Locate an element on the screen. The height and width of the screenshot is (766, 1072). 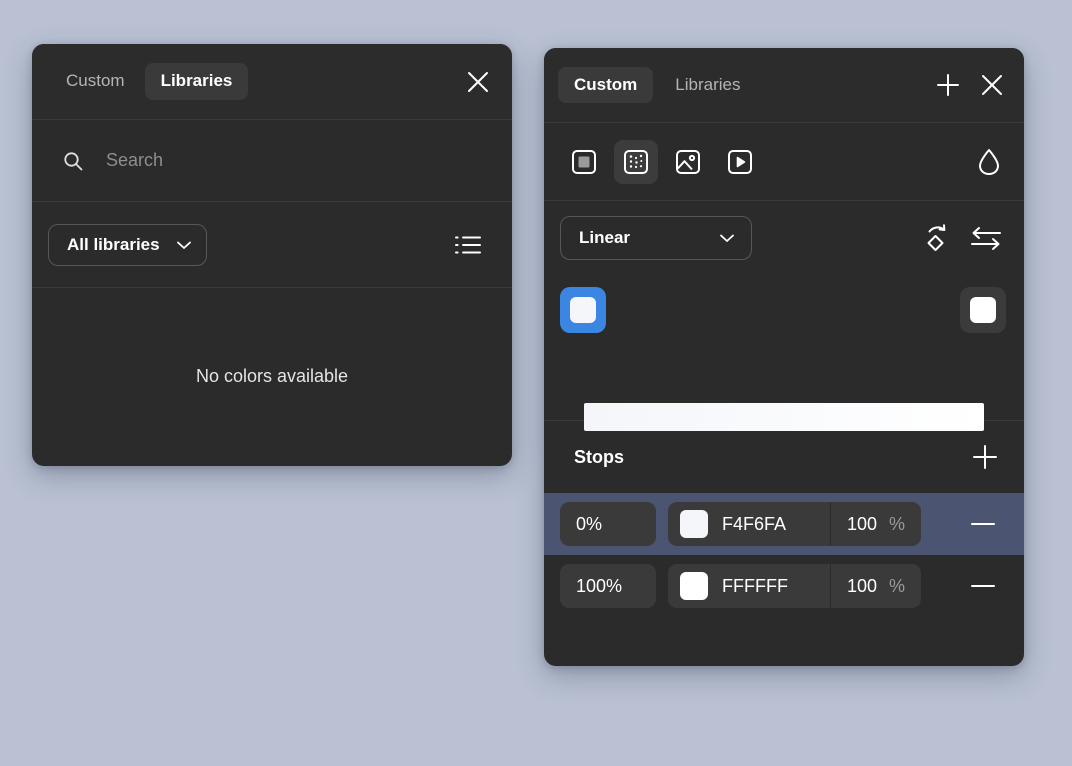
droplet-icon is located at coordinates (989, 162).